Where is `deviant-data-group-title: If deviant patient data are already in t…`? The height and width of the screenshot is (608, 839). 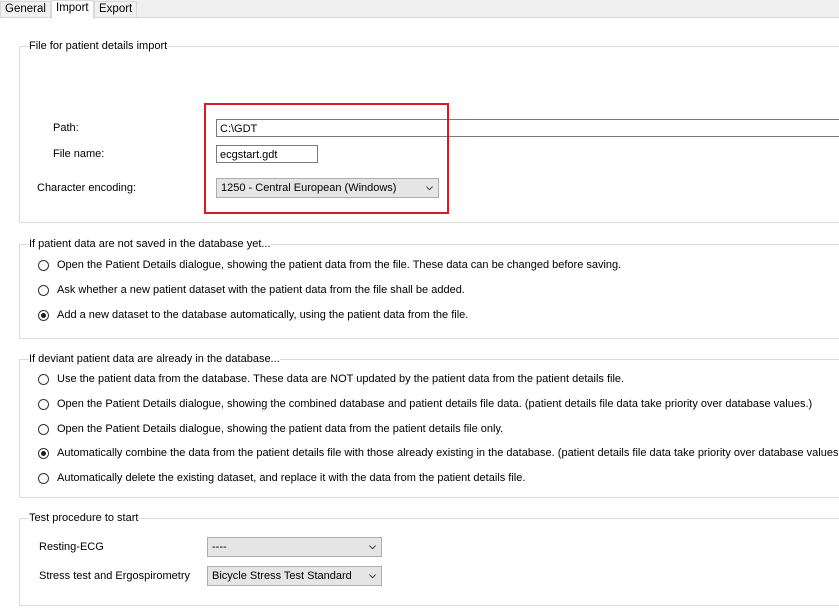
deviant-data-group-title: If deviant patient data are already in t… is located at coordinates (154, 359).